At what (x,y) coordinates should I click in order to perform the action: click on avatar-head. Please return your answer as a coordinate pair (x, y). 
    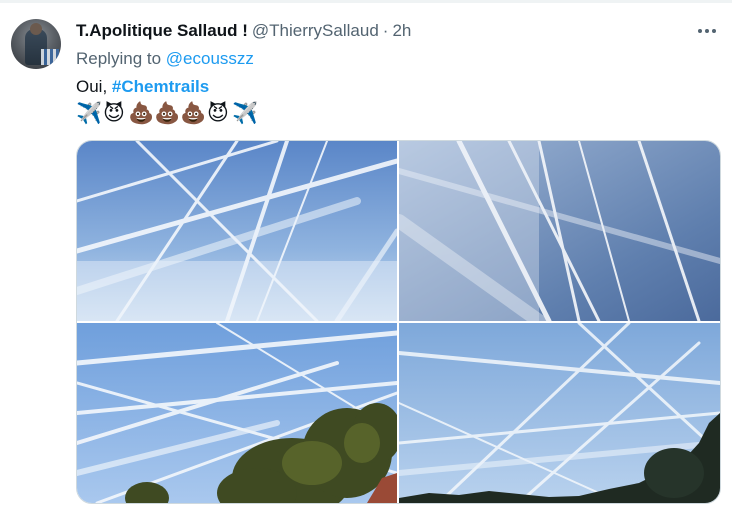
    Looking at the image, I should click on (36, 29).